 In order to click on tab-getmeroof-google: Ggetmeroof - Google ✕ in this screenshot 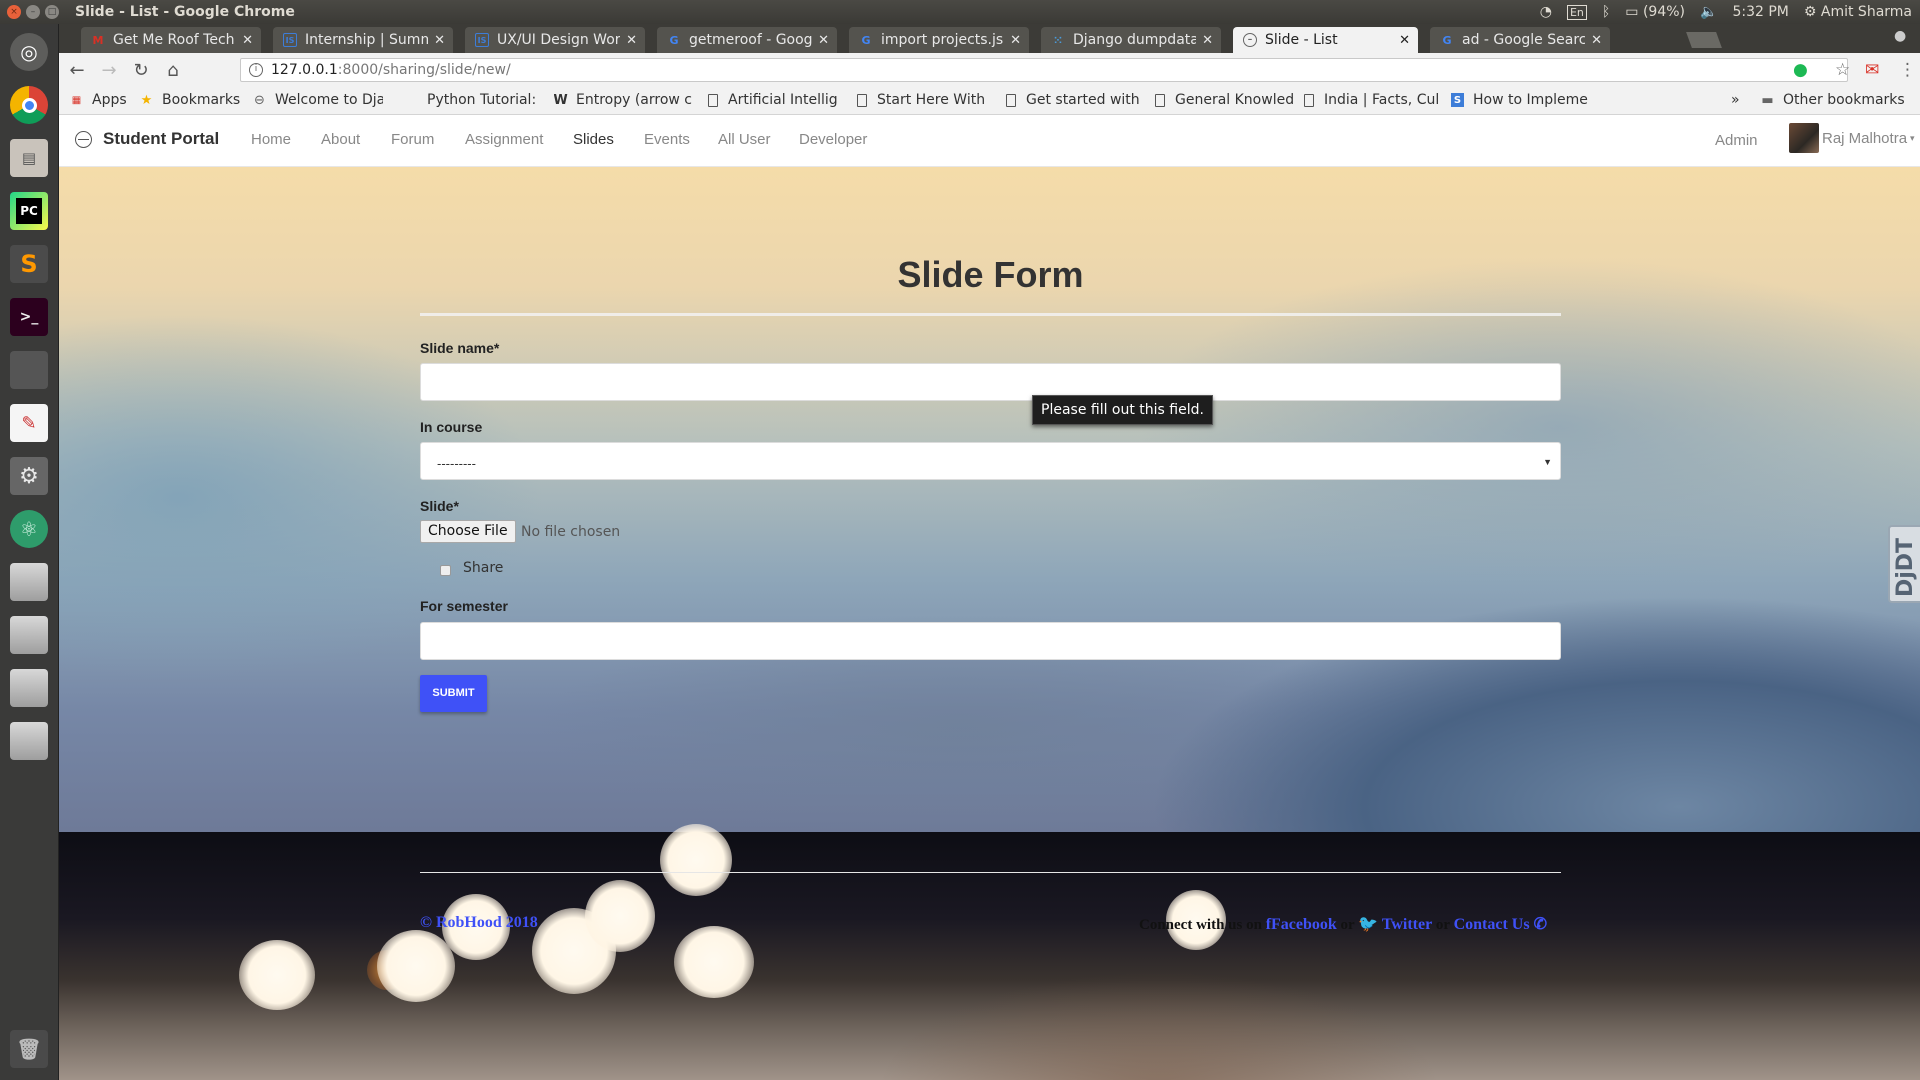, I will do `click(747, 40)`.